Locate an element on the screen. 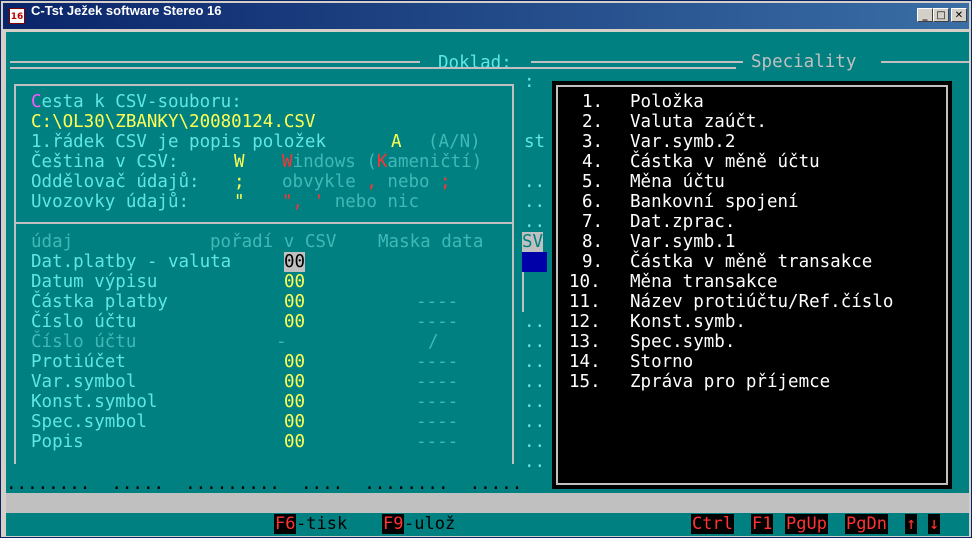 The image size is (972, 538). f6-key: F6 is located at coordinates (285, 524).